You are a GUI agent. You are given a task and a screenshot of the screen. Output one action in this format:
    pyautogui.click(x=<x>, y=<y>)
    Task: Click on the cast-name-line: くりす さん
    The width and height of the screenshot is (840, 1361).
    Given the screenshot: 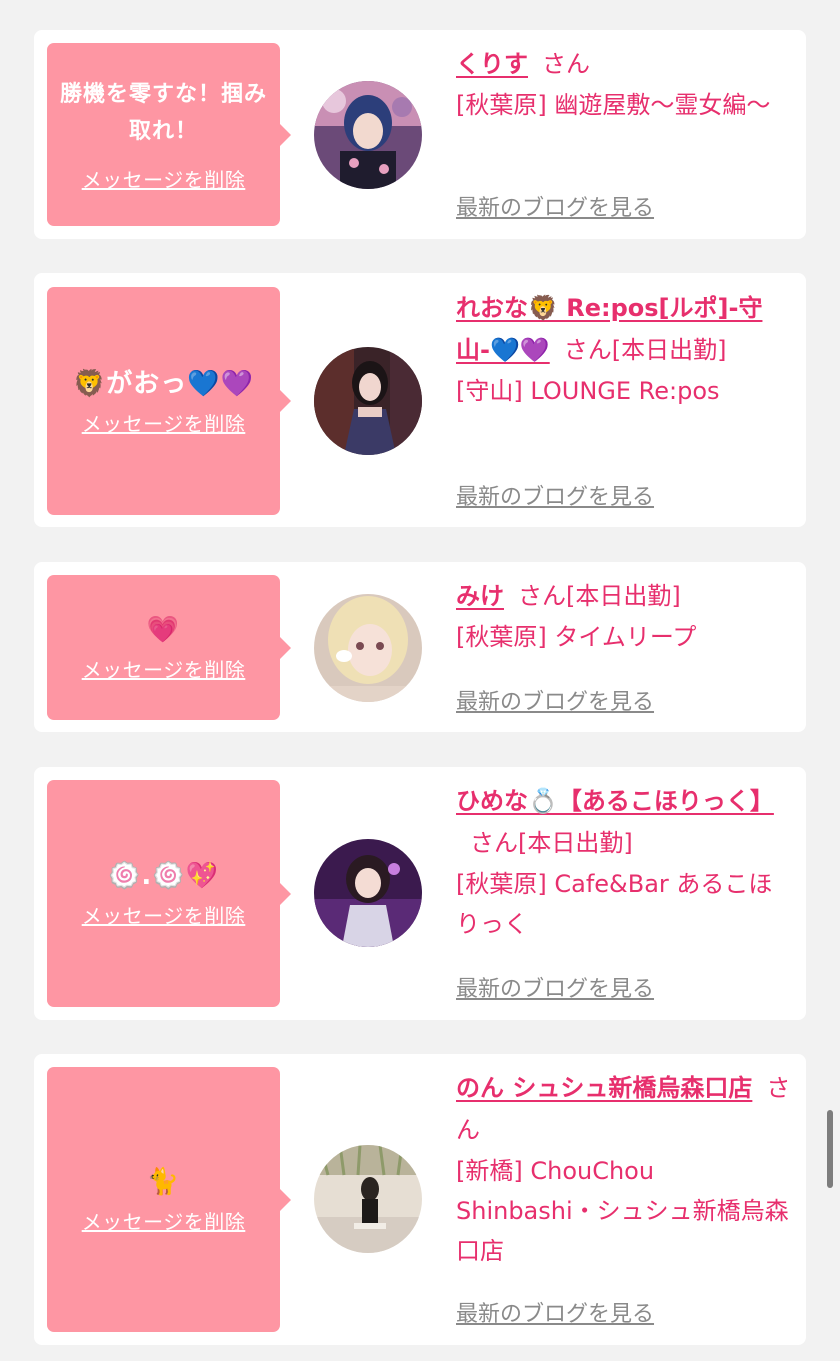 What is the action you would take?
    pyautogui.click(x=626, y=64)
    